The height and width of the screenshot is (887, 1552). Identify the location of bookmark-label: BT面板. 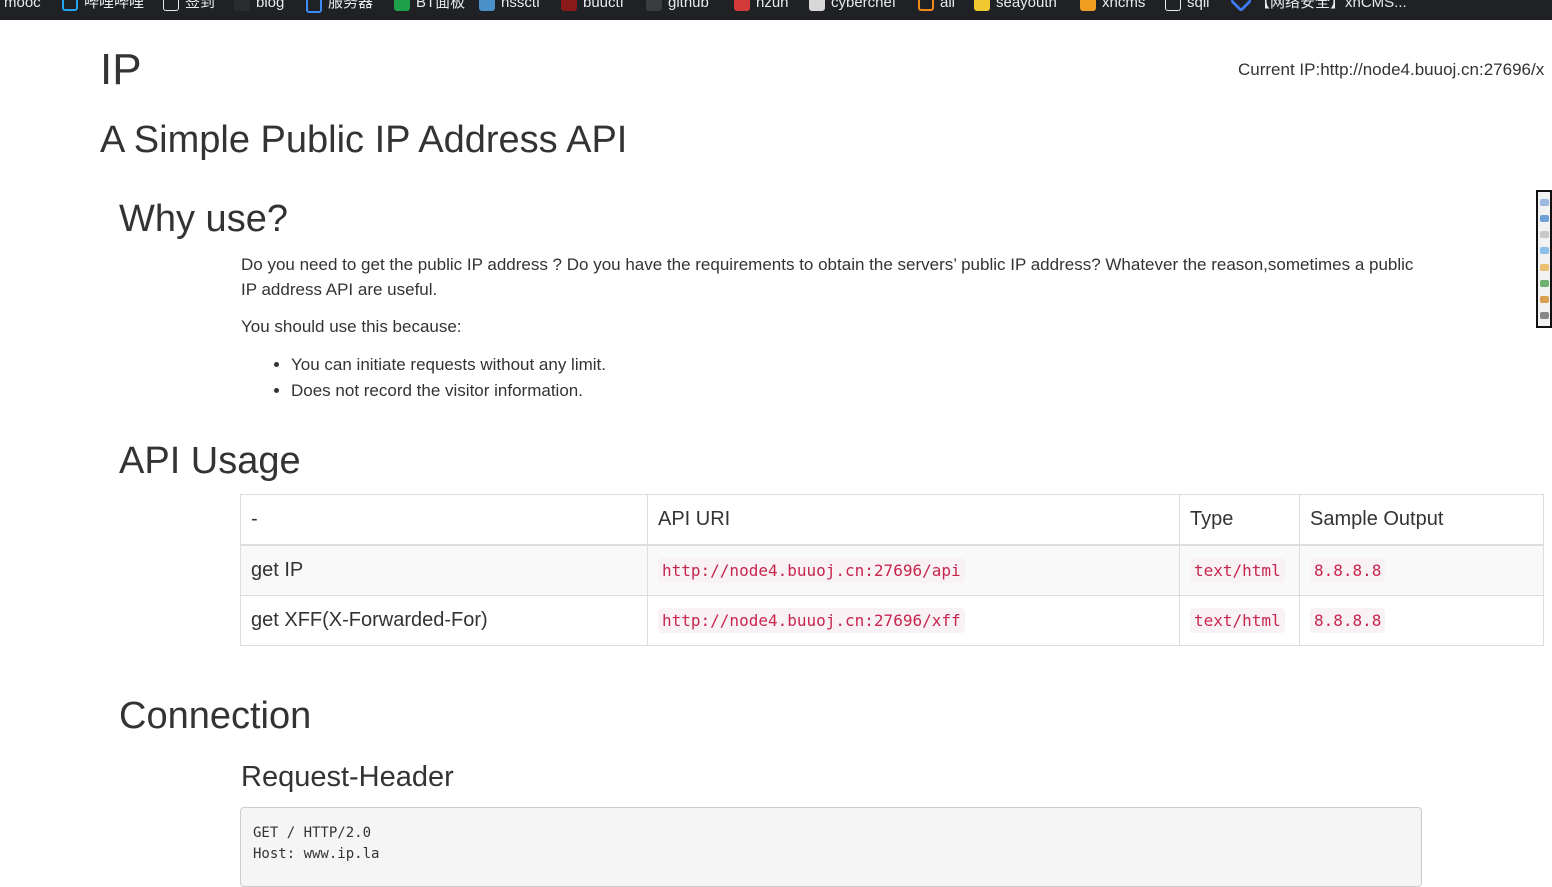
(441, 5).